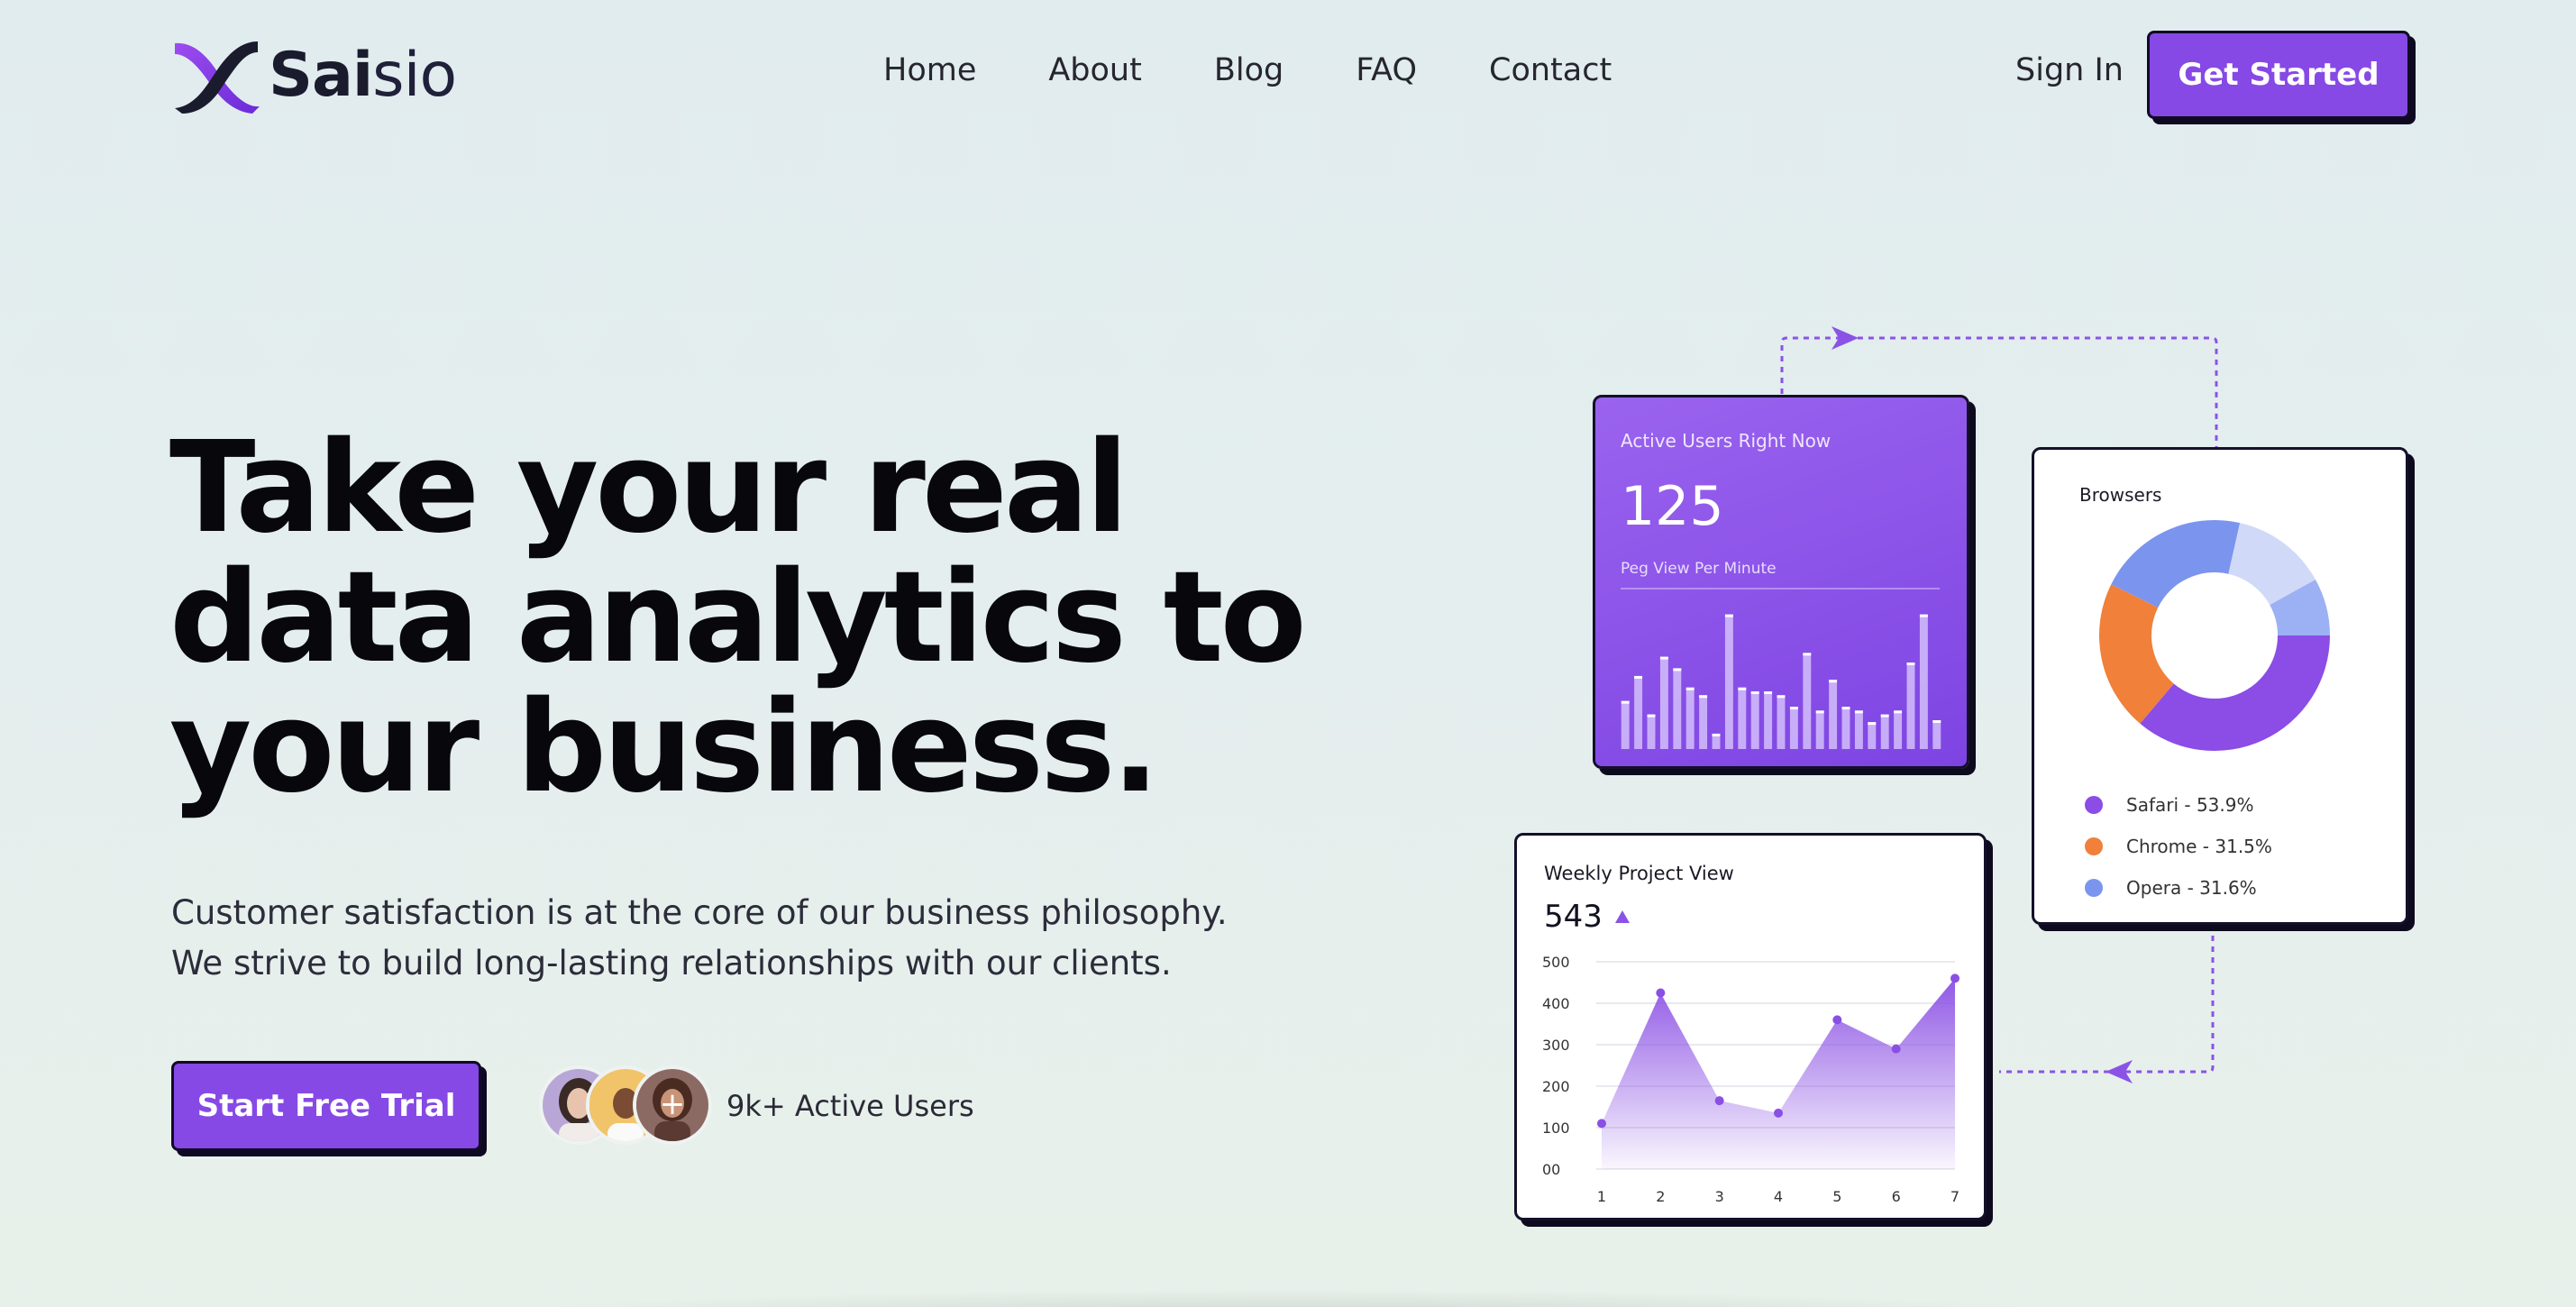  Describe the element at coordinates (1551, 1169) in the screenshot. I see `y-tick-label: 00` at that location.